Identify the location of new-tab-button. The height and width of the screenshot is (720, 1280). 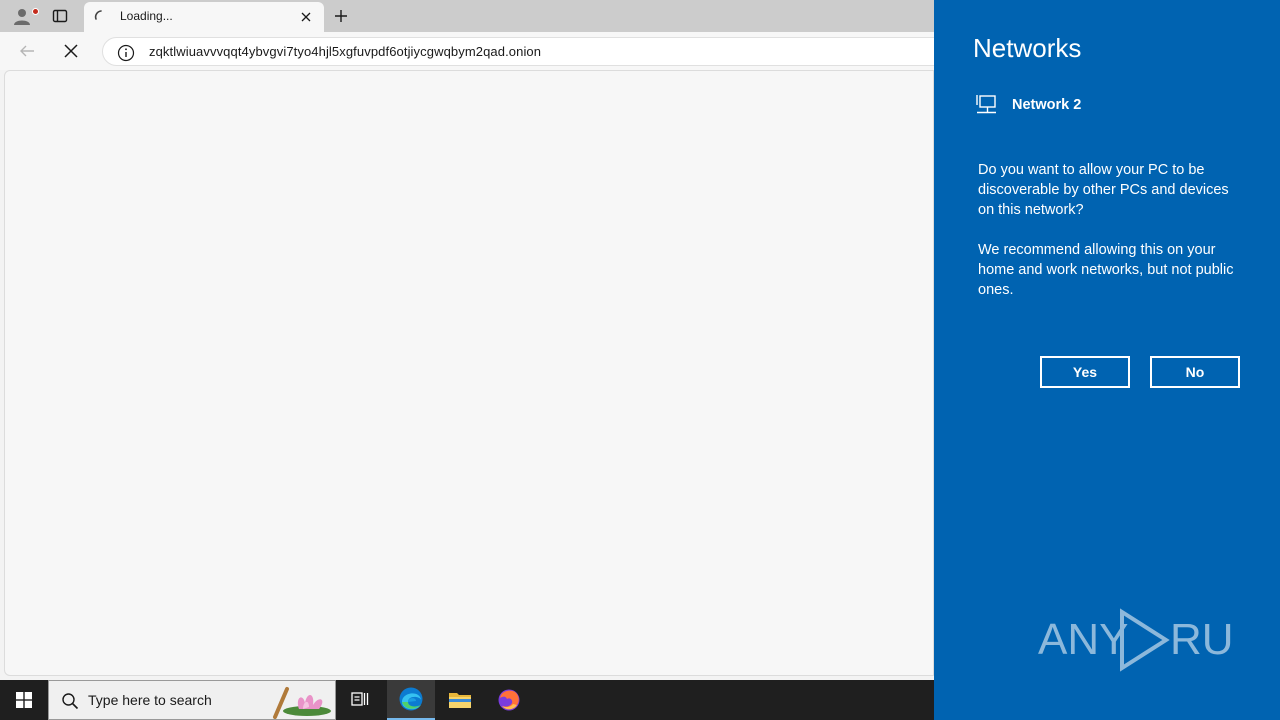
(341, 16).